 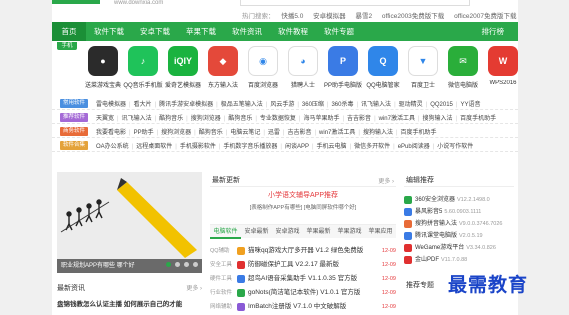 I want to click on update-tab: 苹果应用, so click(x=380, y=232).